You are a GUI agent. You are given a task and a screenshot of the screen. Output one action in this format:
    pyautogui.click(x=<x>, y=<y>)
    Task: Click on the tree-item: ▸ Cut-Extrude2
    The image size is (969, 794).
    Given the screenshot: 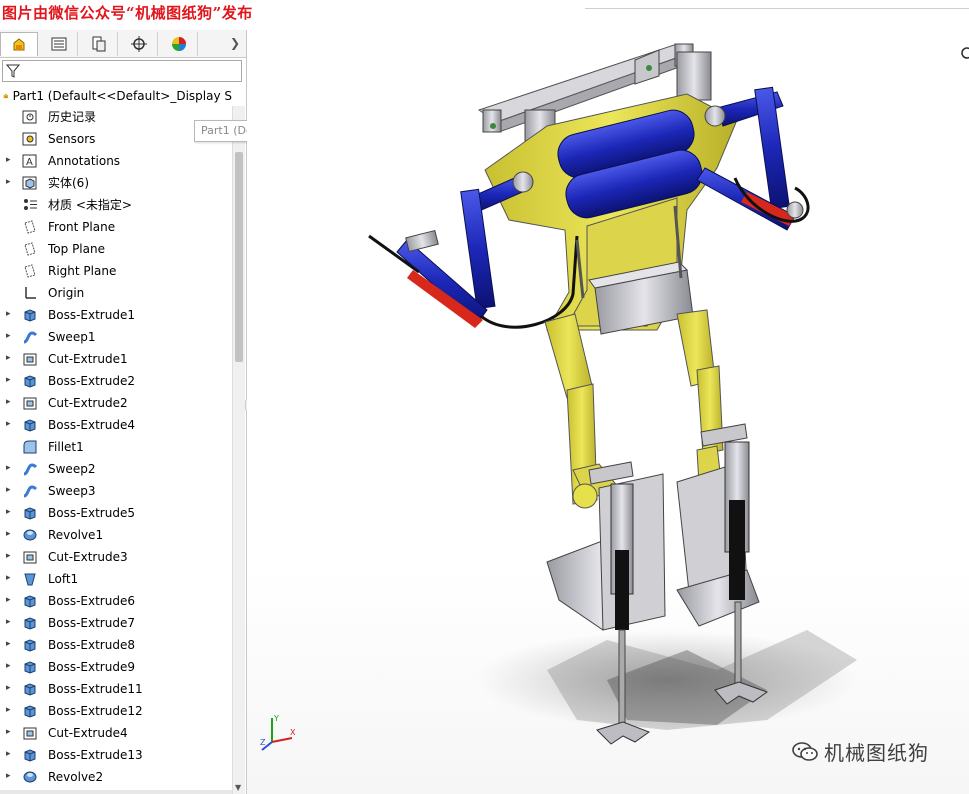 What is the action you would take?
    pyautogui.click(x=116, y=403)
    